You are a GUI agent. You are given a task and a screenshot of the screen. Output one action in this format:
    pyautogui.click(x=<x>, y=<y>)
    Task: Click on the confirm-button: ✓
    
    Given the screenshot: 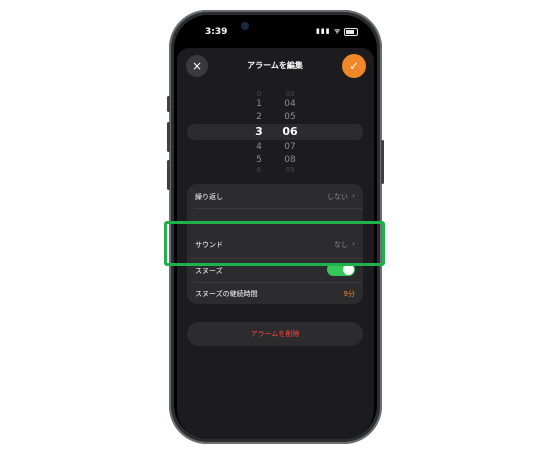 What is the action you would take?
    pyautogui.click(x=354, y=66)
    